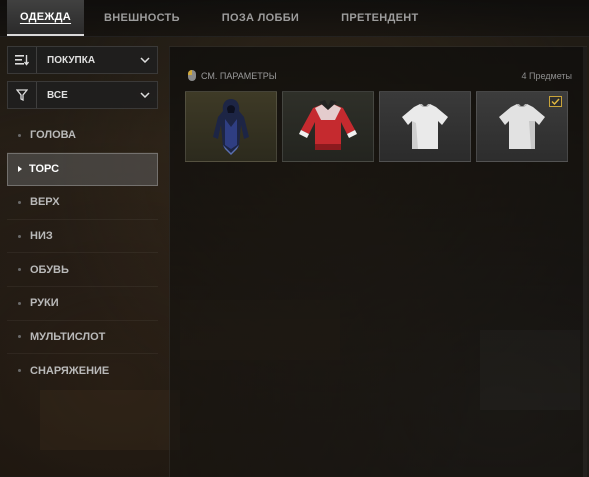 The height and width of the screenshot is (477, 589). I want to click on background-crate, so click(110, 420).